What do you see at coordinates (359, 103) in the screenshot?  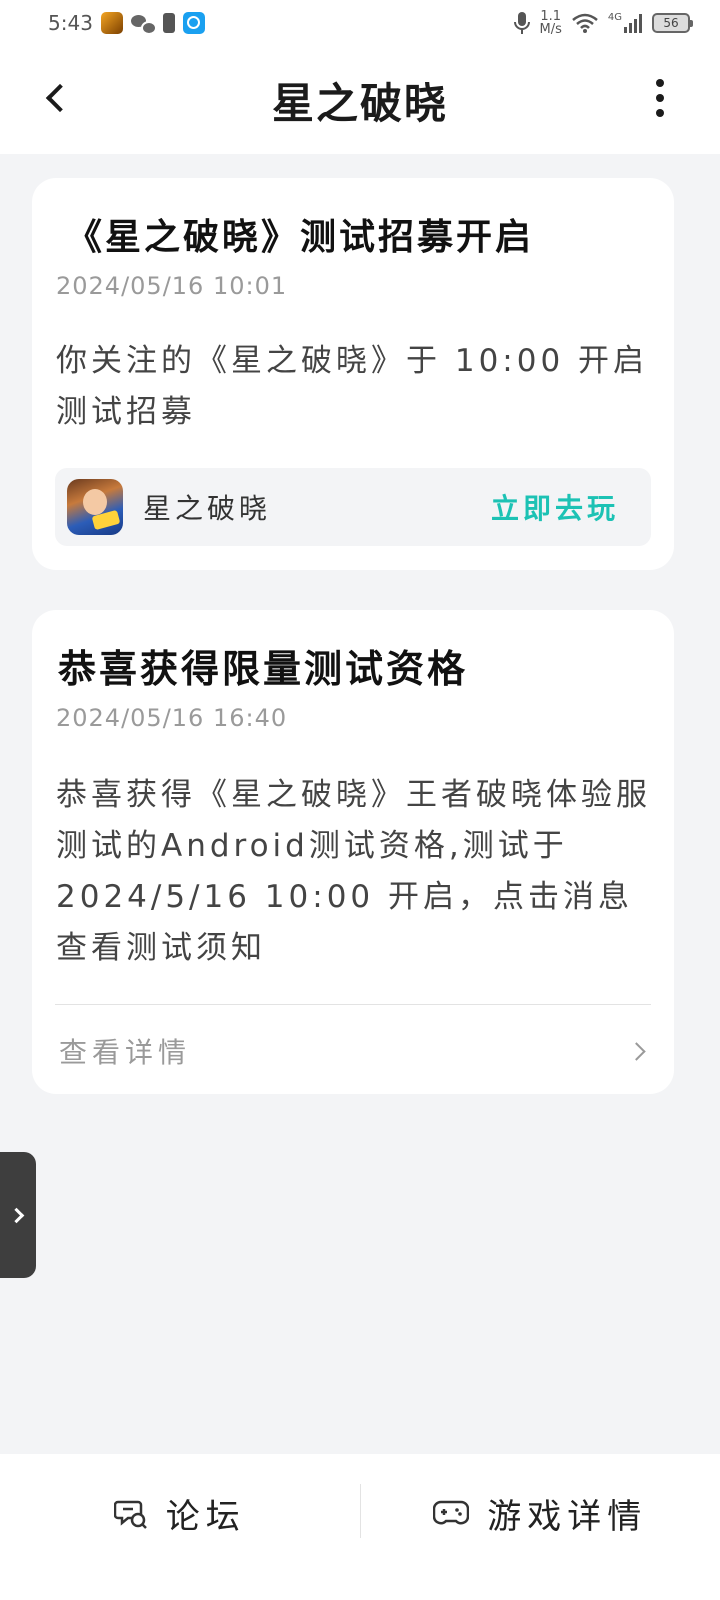 I see `page-title: 星之破晓` at bounding box center [359, 103].